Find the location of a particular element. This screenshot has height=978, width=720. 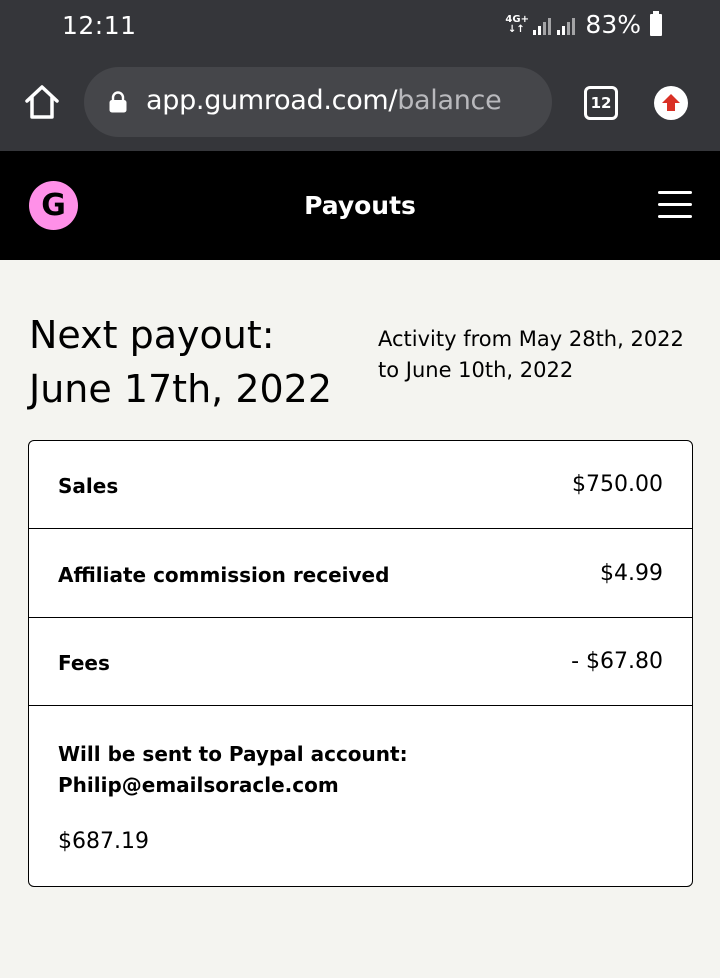

browser-toolbar: app.gumroad.com/balance 12 is located at coordinates (360, 103).